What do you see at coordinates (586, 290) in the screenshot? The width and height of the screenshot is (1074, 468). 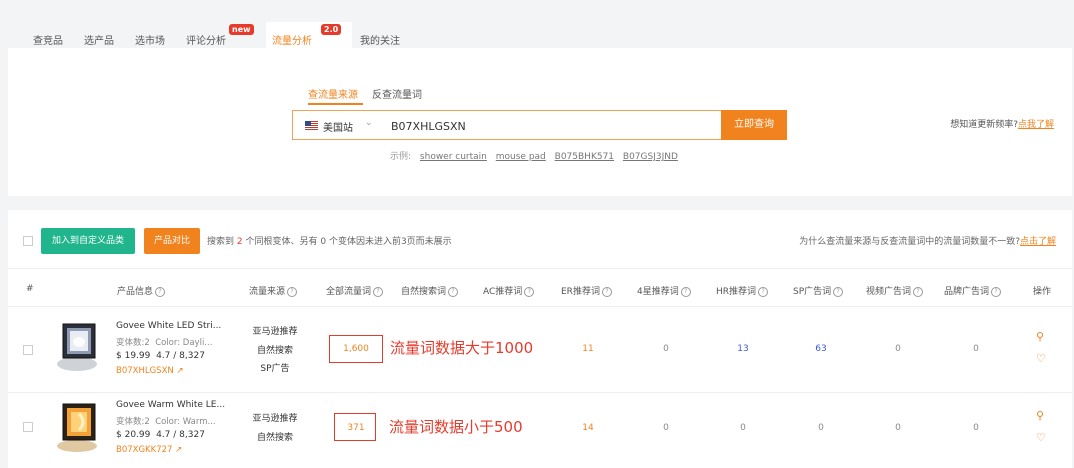 I see `col-er-keywords: ER推荐词?` at bounding box center [586, 290].